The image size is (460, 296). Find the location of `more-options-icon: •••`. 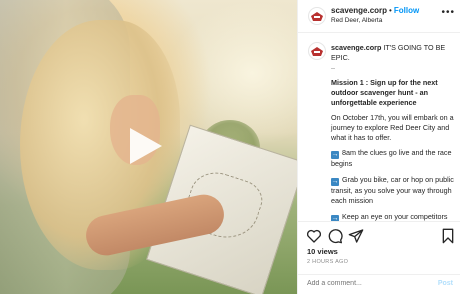

more-options-icon: ••• is located at coordinates (448, 12).